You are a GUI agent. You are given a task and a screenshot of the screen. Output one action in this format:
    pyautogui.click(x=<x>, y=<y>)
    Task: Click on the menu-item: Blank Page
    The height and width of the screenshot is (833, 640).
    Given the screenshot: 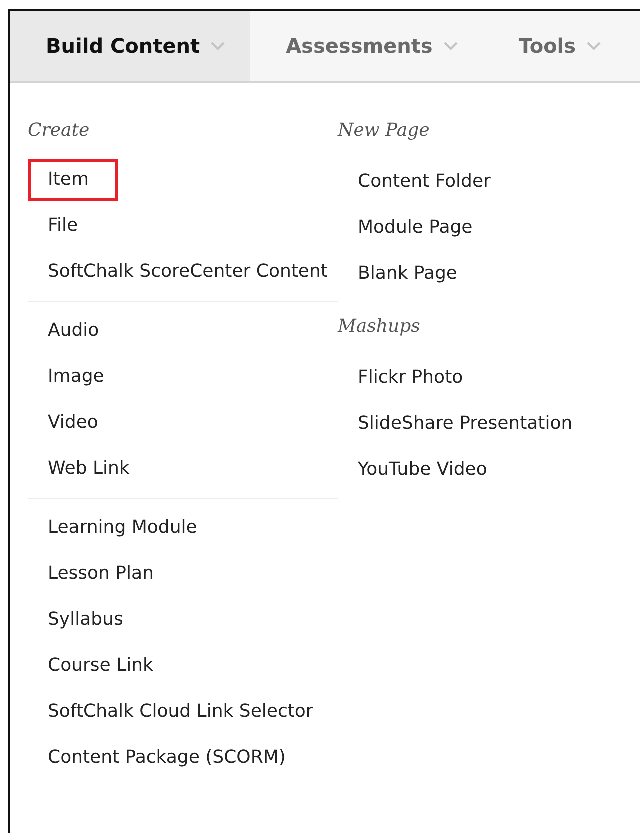 What is the action you would take?
    pyautogui.click(x=408, y=274)
    